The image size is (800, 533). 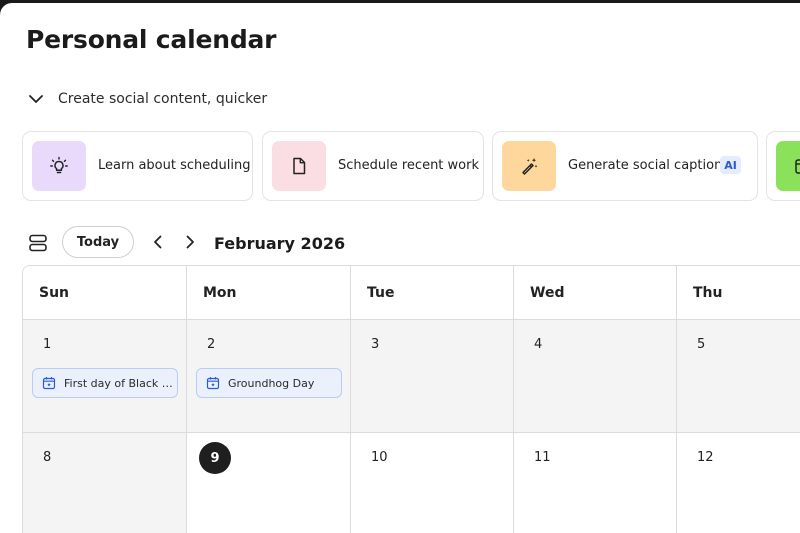 What do you see at coordinates (379, 457) in the screenshot?
I see `day-number: 10` at bounding box center [379, 457].